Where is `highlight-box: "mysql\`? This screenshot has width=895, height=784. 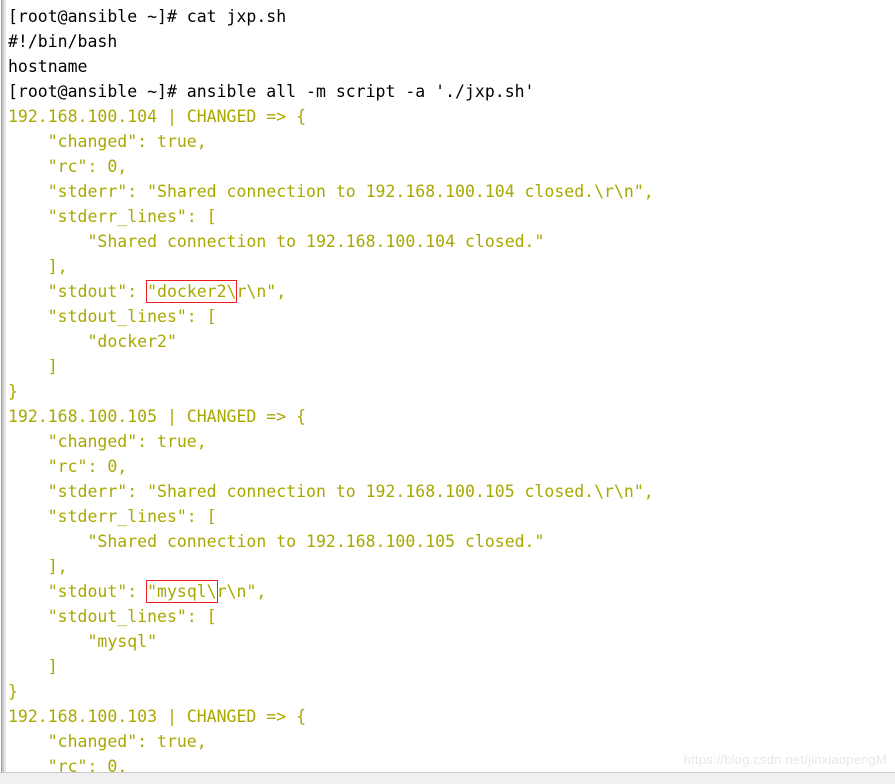 highlight-box: "mysql\ is located at coordinates (182, 591).